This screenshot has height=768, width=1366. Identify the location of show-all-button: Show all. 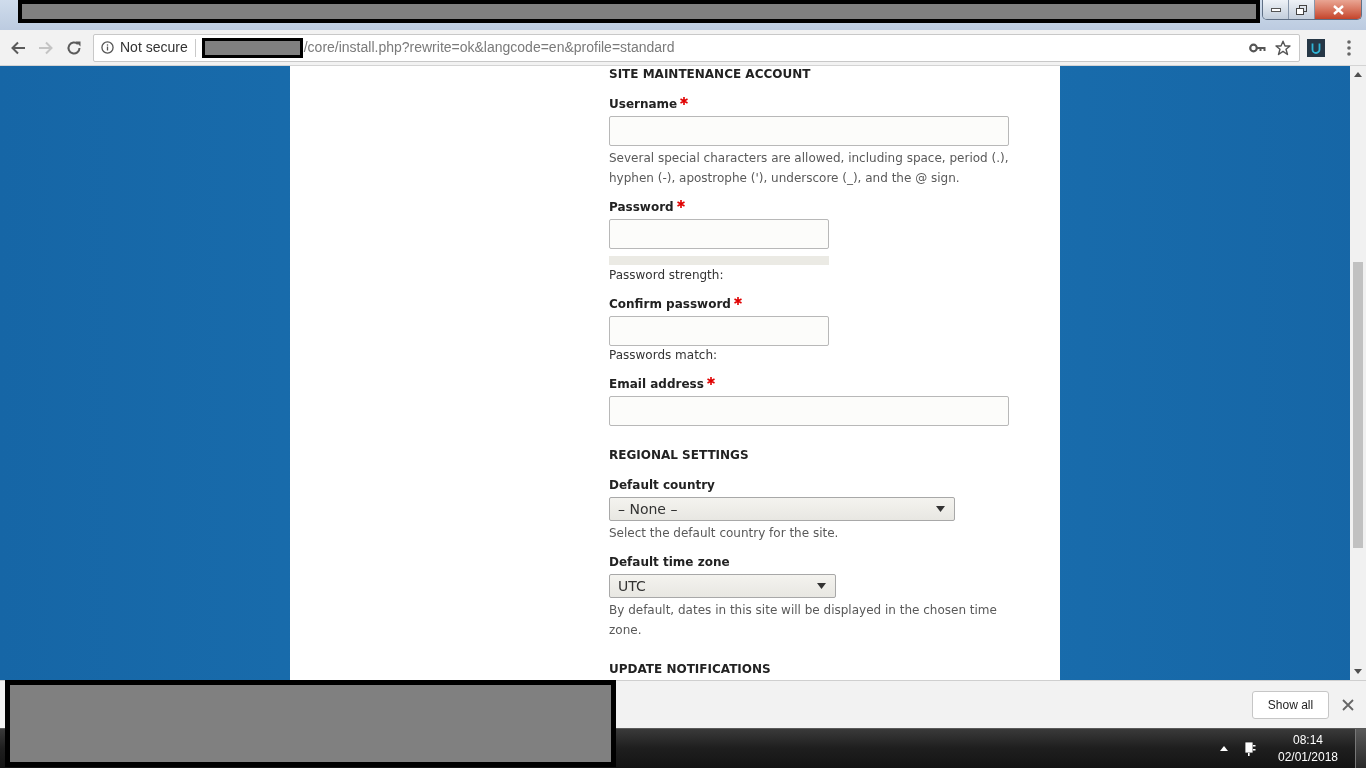
(1290, 704).